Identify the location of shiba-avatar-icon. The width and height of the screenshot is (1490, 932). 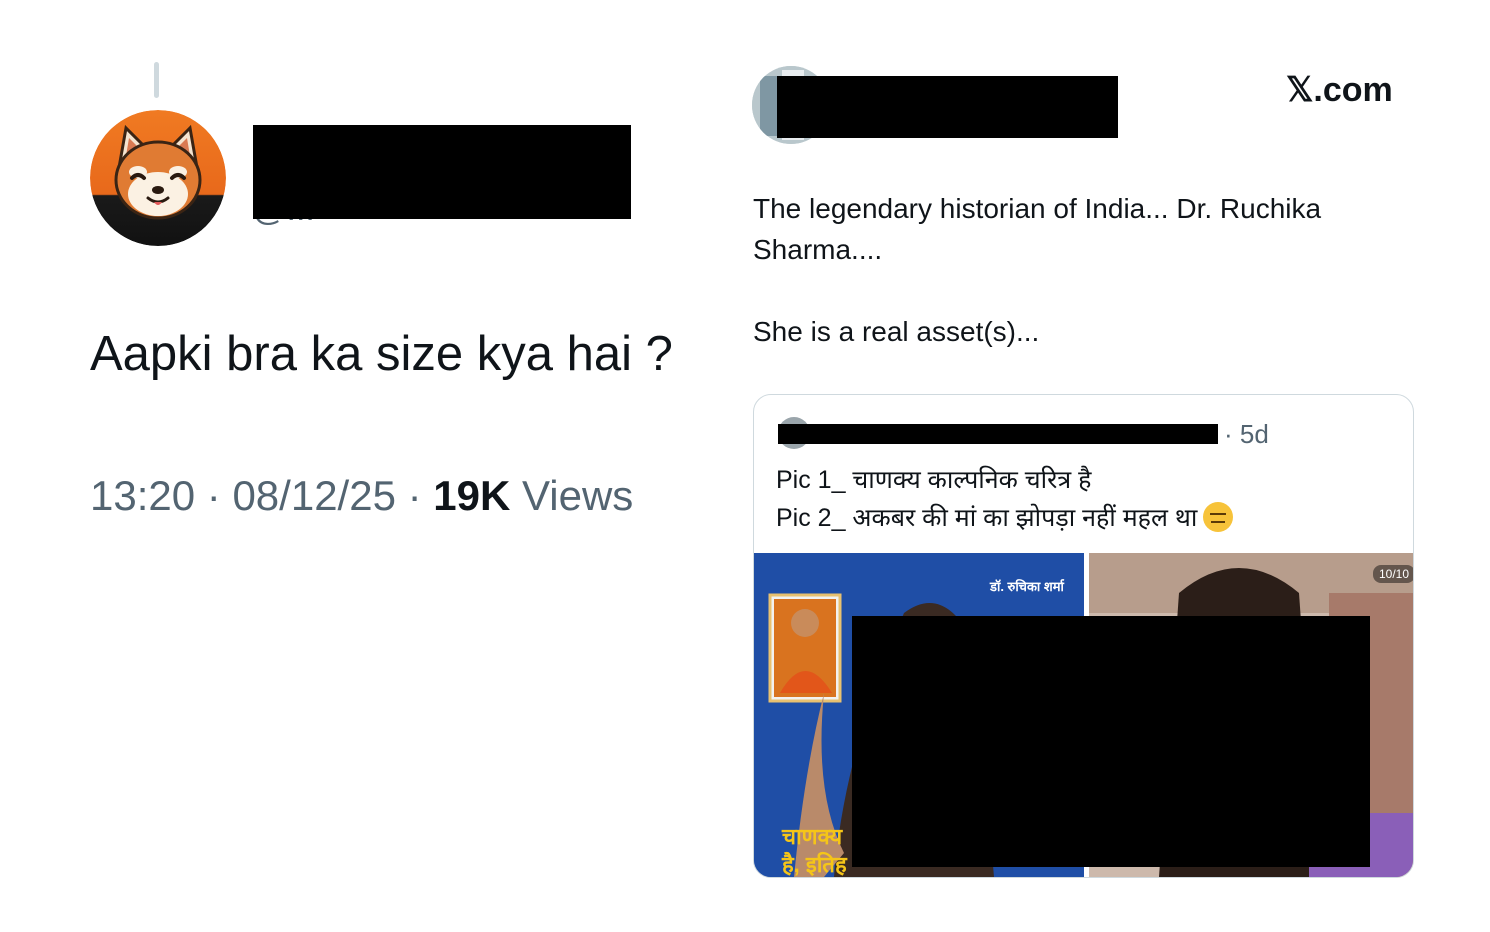
(158, 178).